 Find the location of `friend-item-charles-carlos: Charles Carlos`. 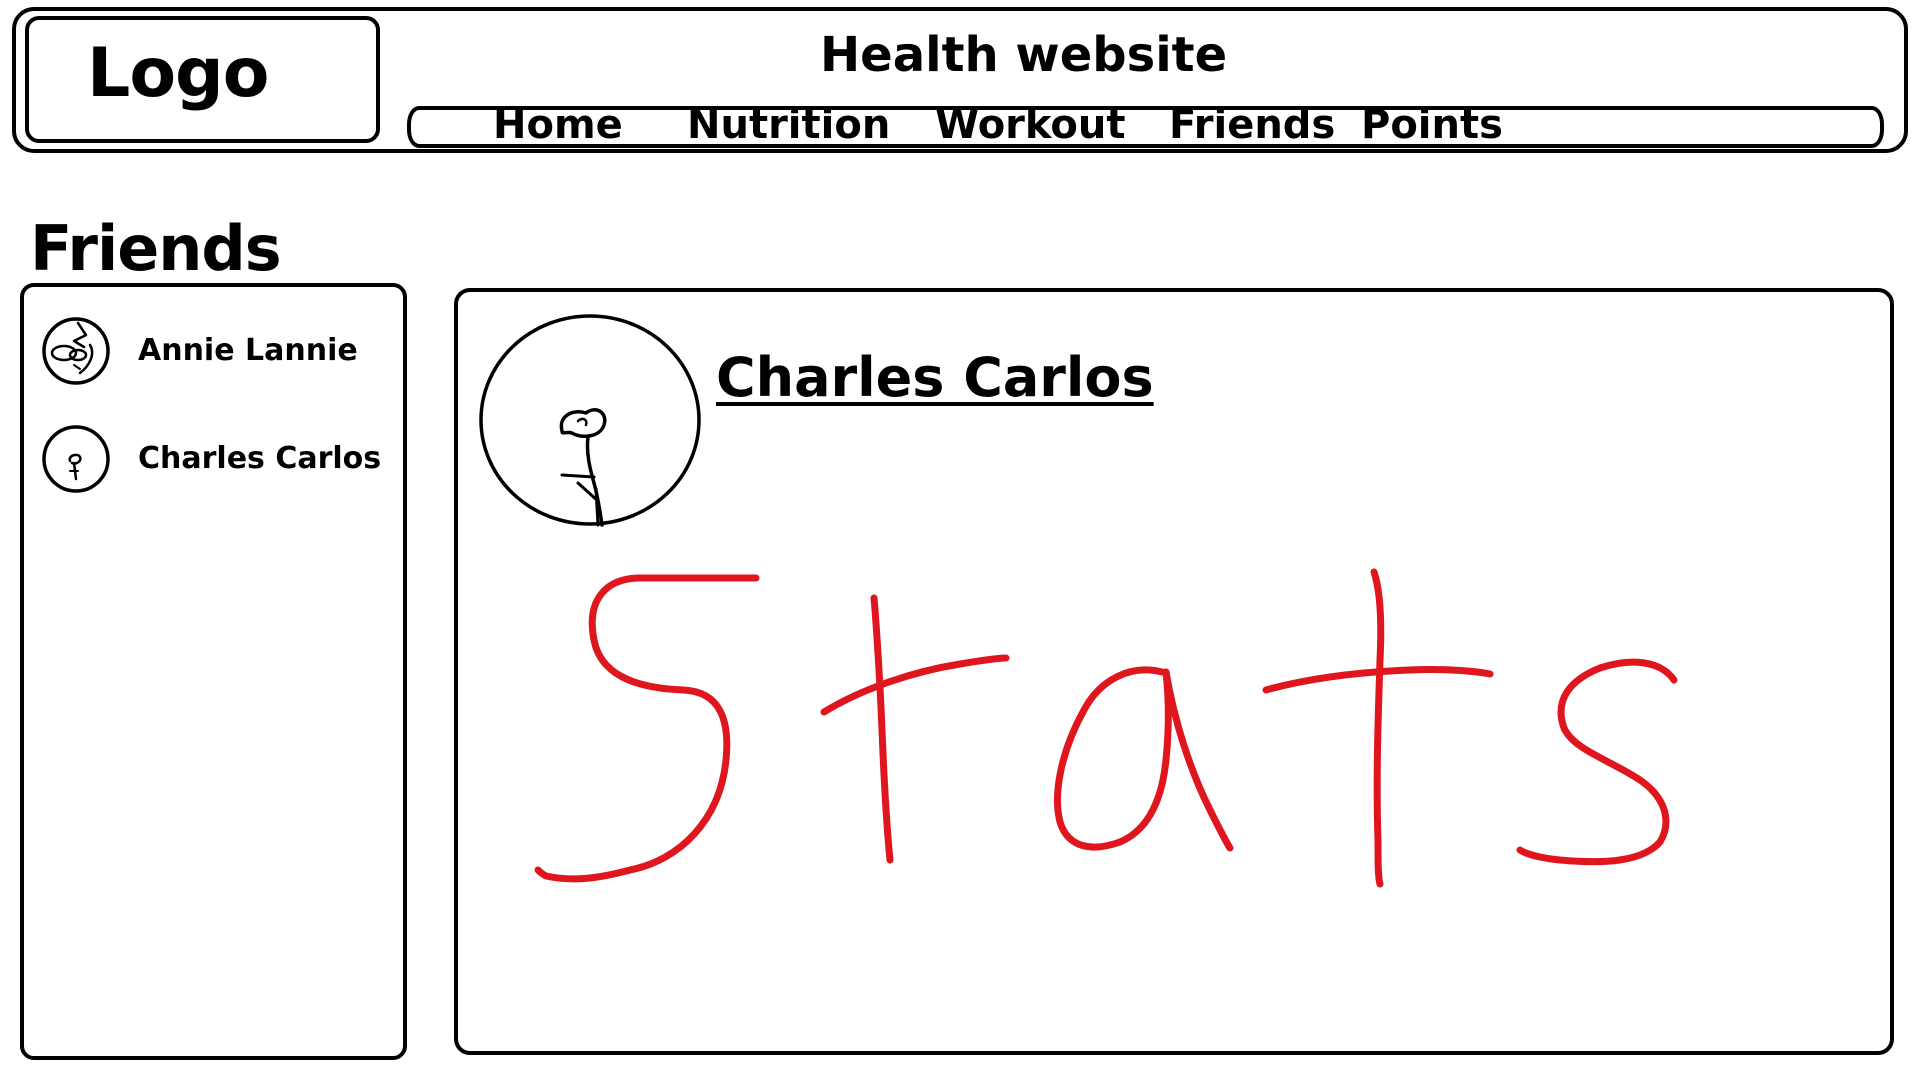

friend-item-charles-carlos: Charles Carlos is located at coordinates (220, 459).